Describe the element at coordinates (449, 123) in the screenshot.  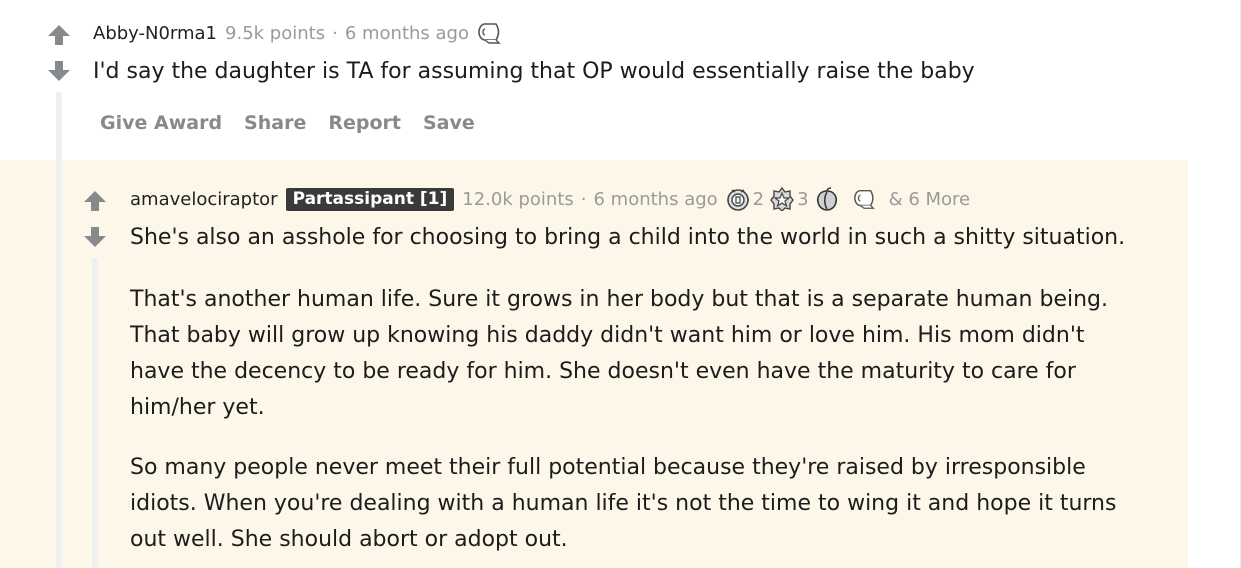
I see `save-button: Save` at that location.